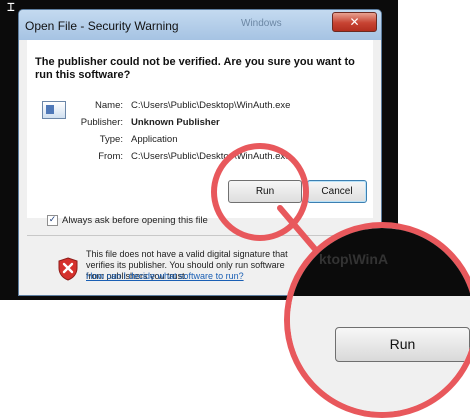  Describe the element at coordinates (111, 139) in the screenshot. I see `type-label: Type:` at that location.